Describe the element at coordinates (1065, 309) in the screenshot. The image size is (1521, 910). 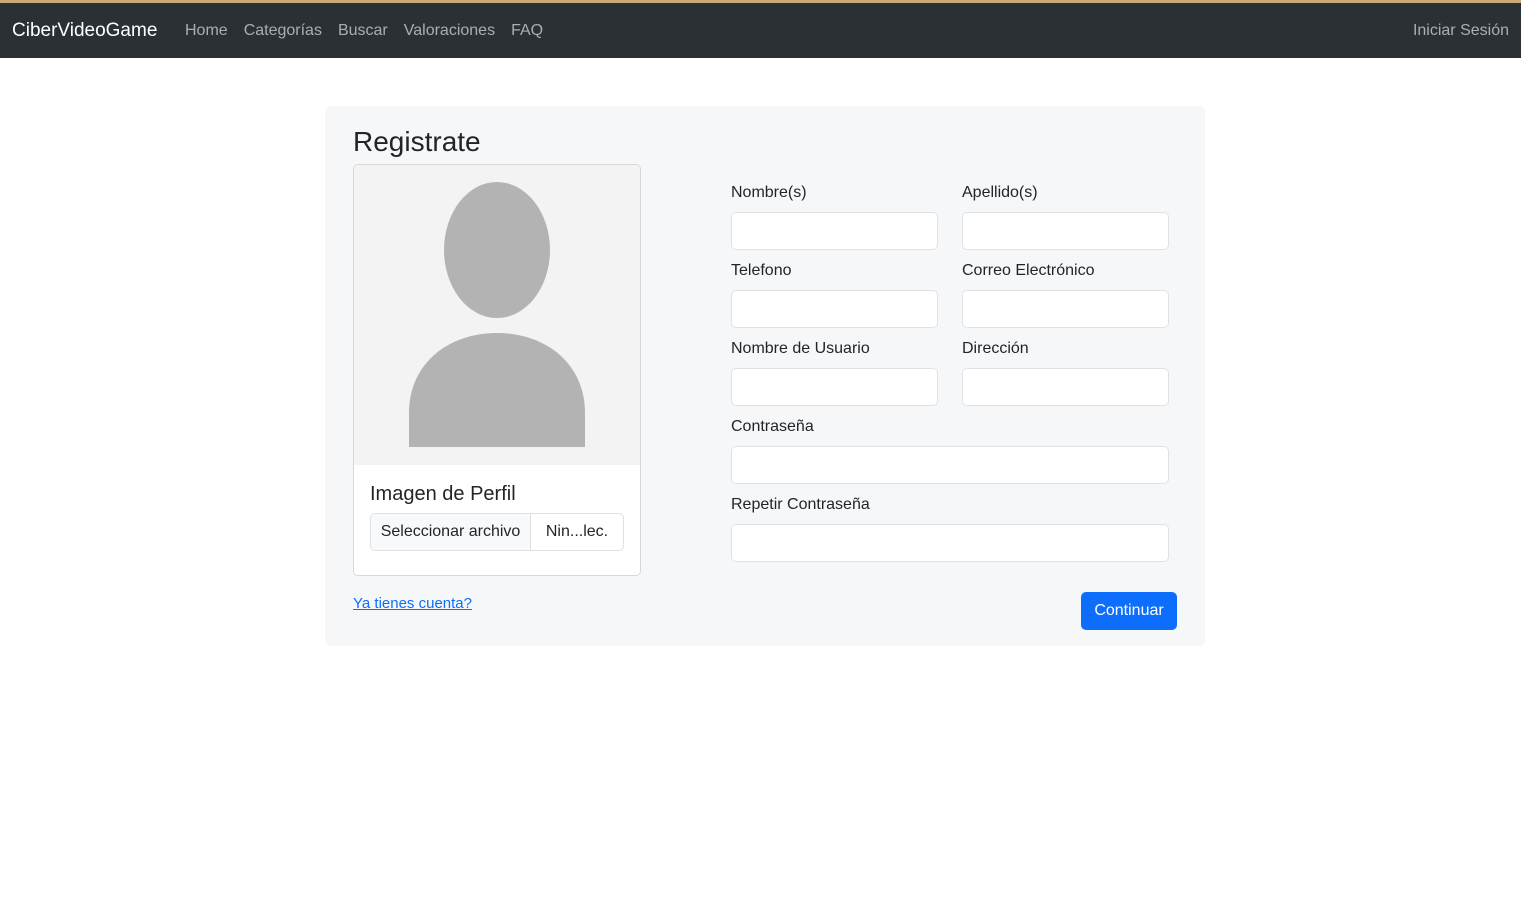
I see `correo-input` at that location.